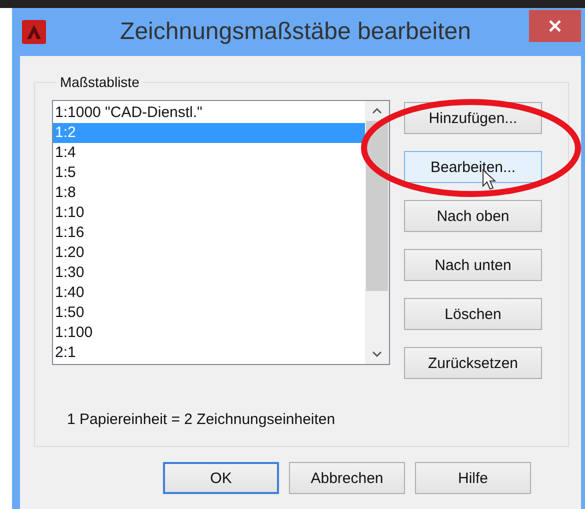 The width and height of the screenshot is (585, 509). What do you see at coordinates (209, 353) in the screenshot?
I see `list-item: 2:1` at bounding box center [209, 353].